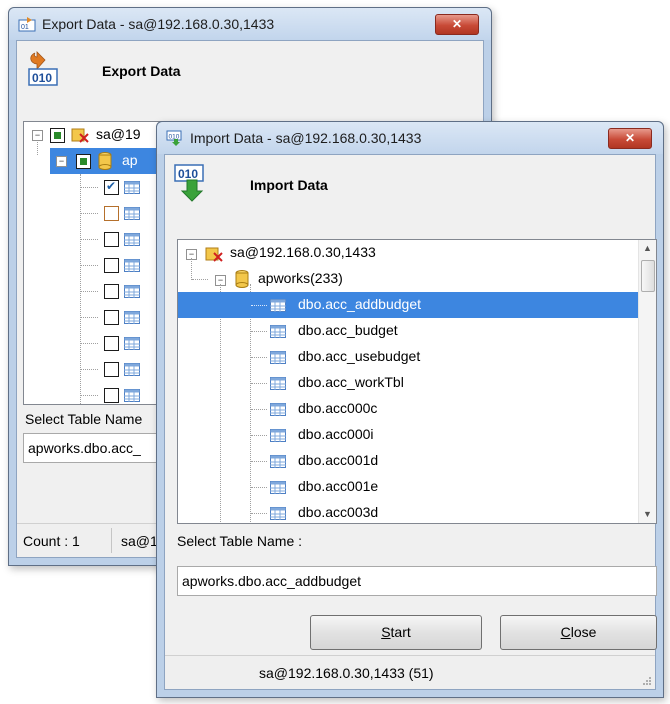 Image resolution: width=670 pixels, height=704 pixels. Describe the element at coordinates (630, 138) in the screenshot. I see `import-close-button: ✕` at that location.